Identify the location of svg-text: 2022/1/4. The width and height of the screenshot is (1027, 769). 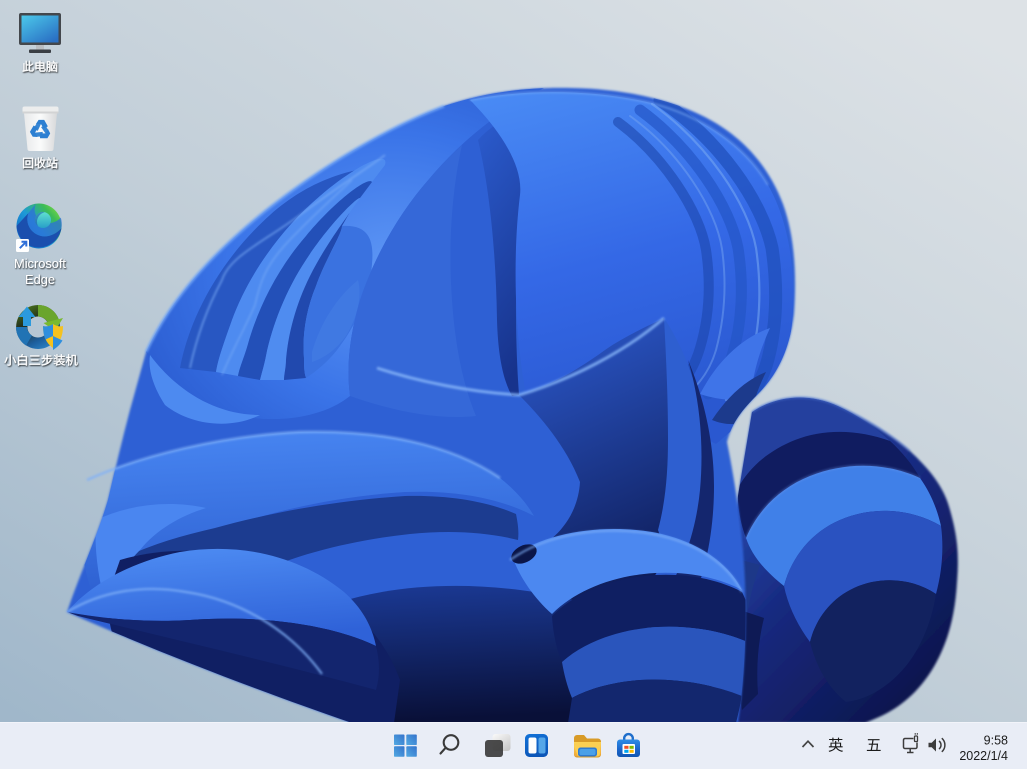
(983, 756).